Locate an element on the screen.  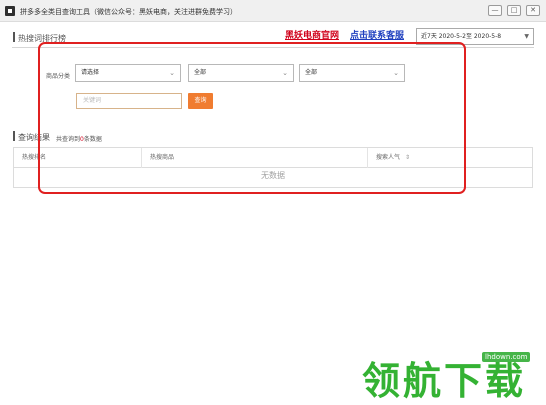
watermark-url: lhdown.com is located at coordinates (506, 357).